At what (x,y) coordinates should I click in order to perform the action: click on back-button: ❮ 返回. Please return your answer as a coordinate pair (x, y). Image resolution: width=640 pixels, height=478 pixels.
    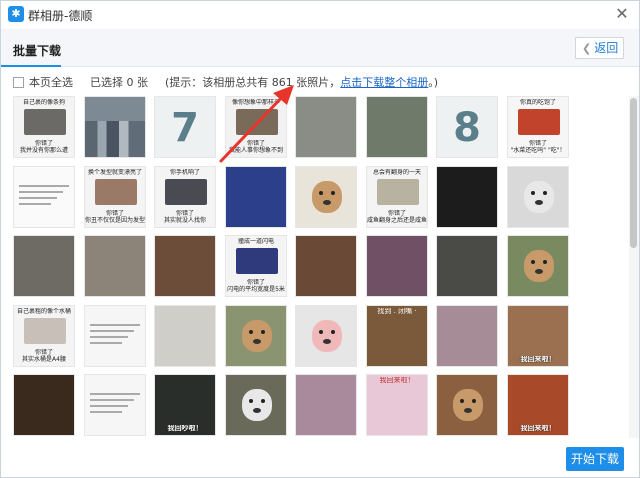
    Looking at the image, I should click on (599, 48).